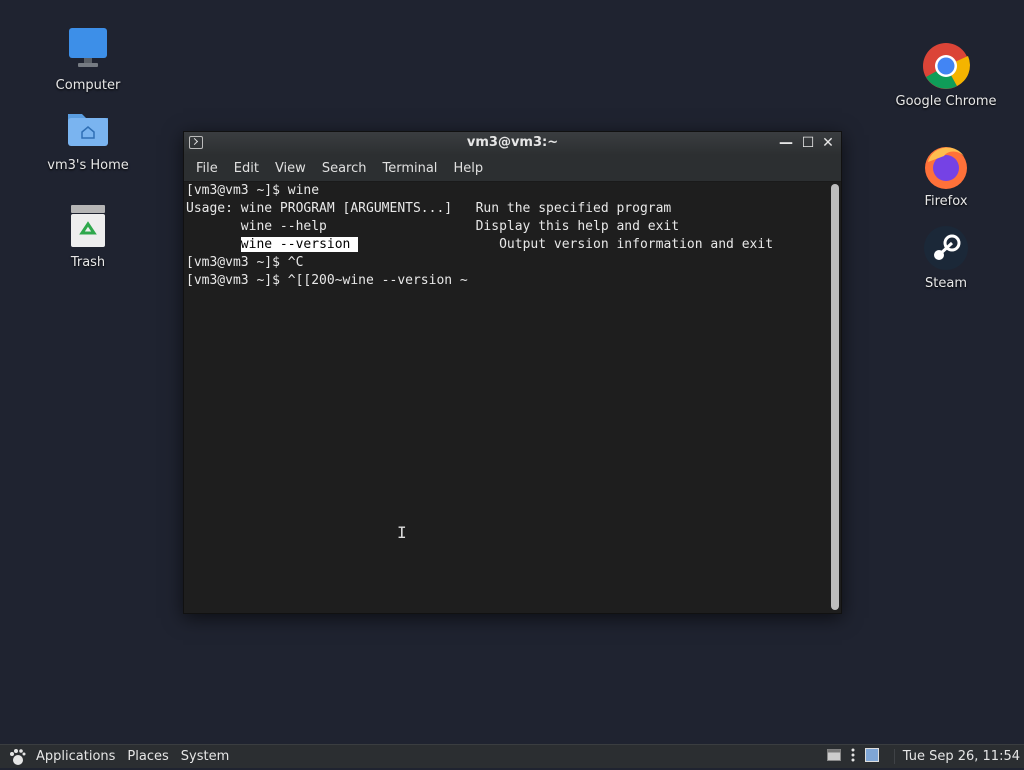 This screenshot has height=770, width=1024. What do you see at coordinates (853, 757) in the screenshot?
I see `overflow-menu-icon` at bounding box center [853, 757].